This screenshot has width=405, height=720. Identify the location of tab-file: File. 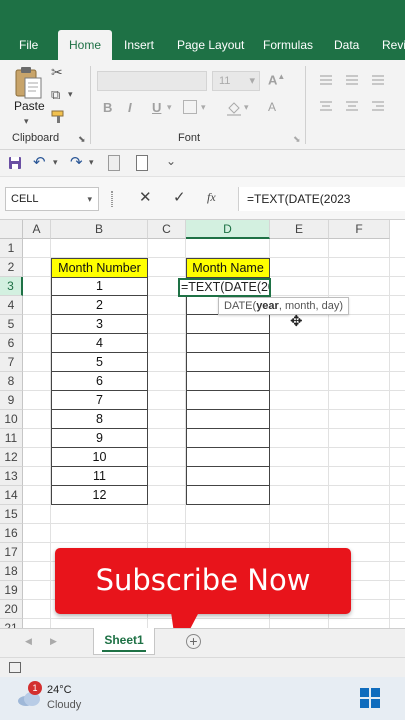
(28, 45).